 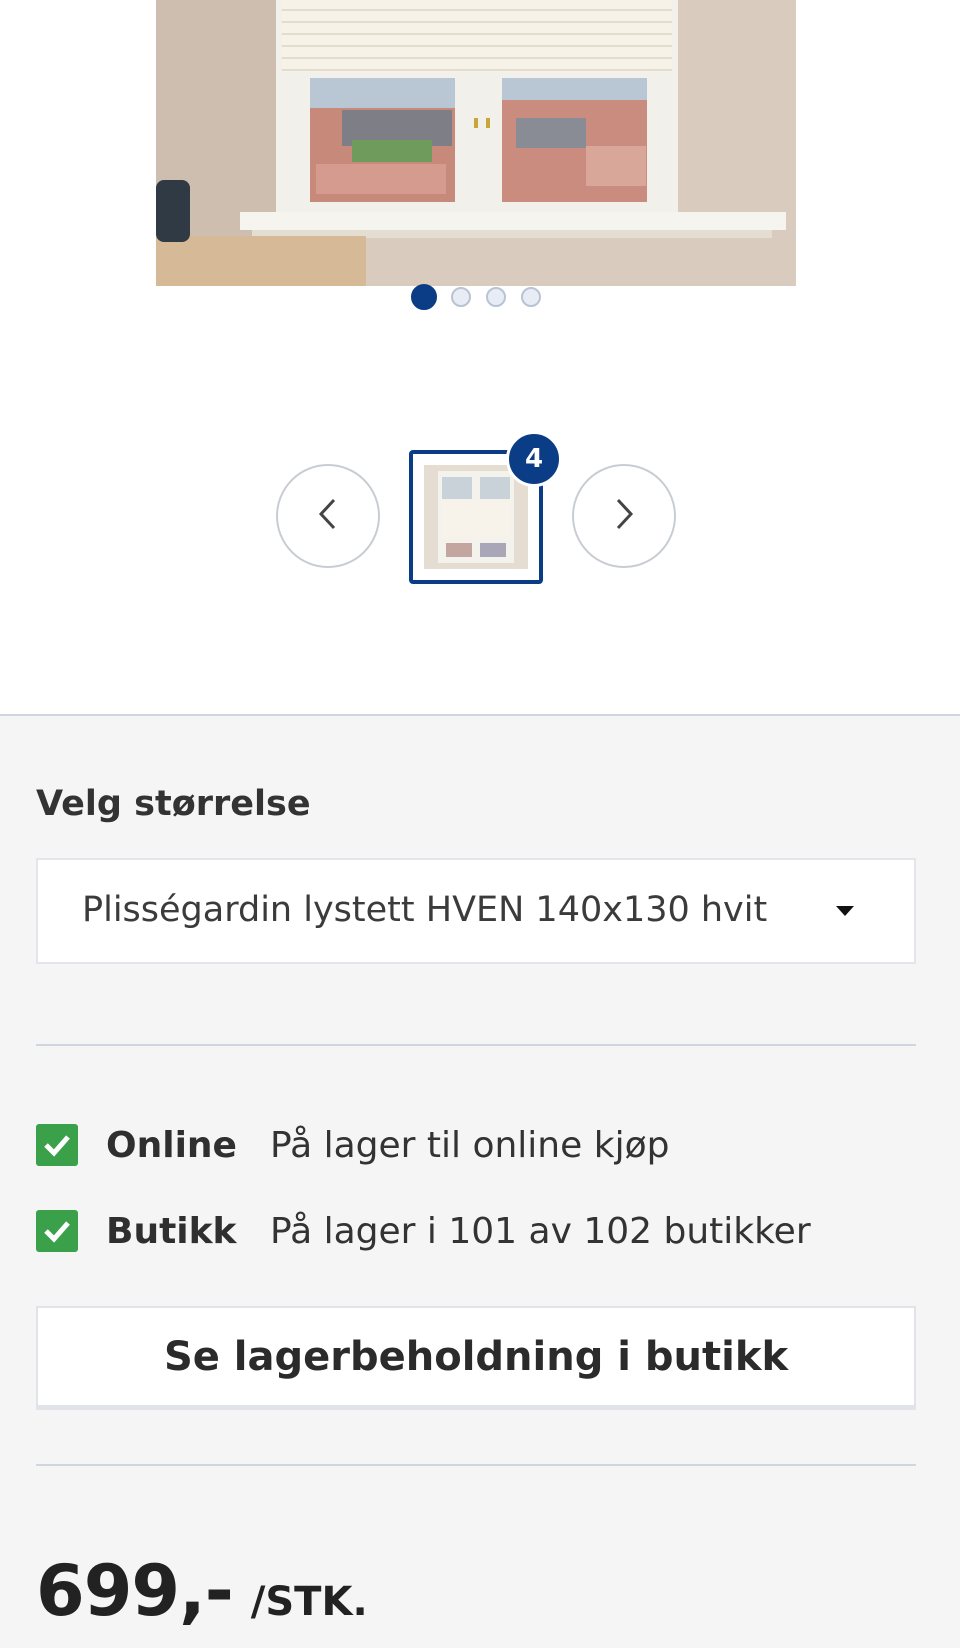 I want to click on size-label: Velg størrelse, so click(x=173, y=804).